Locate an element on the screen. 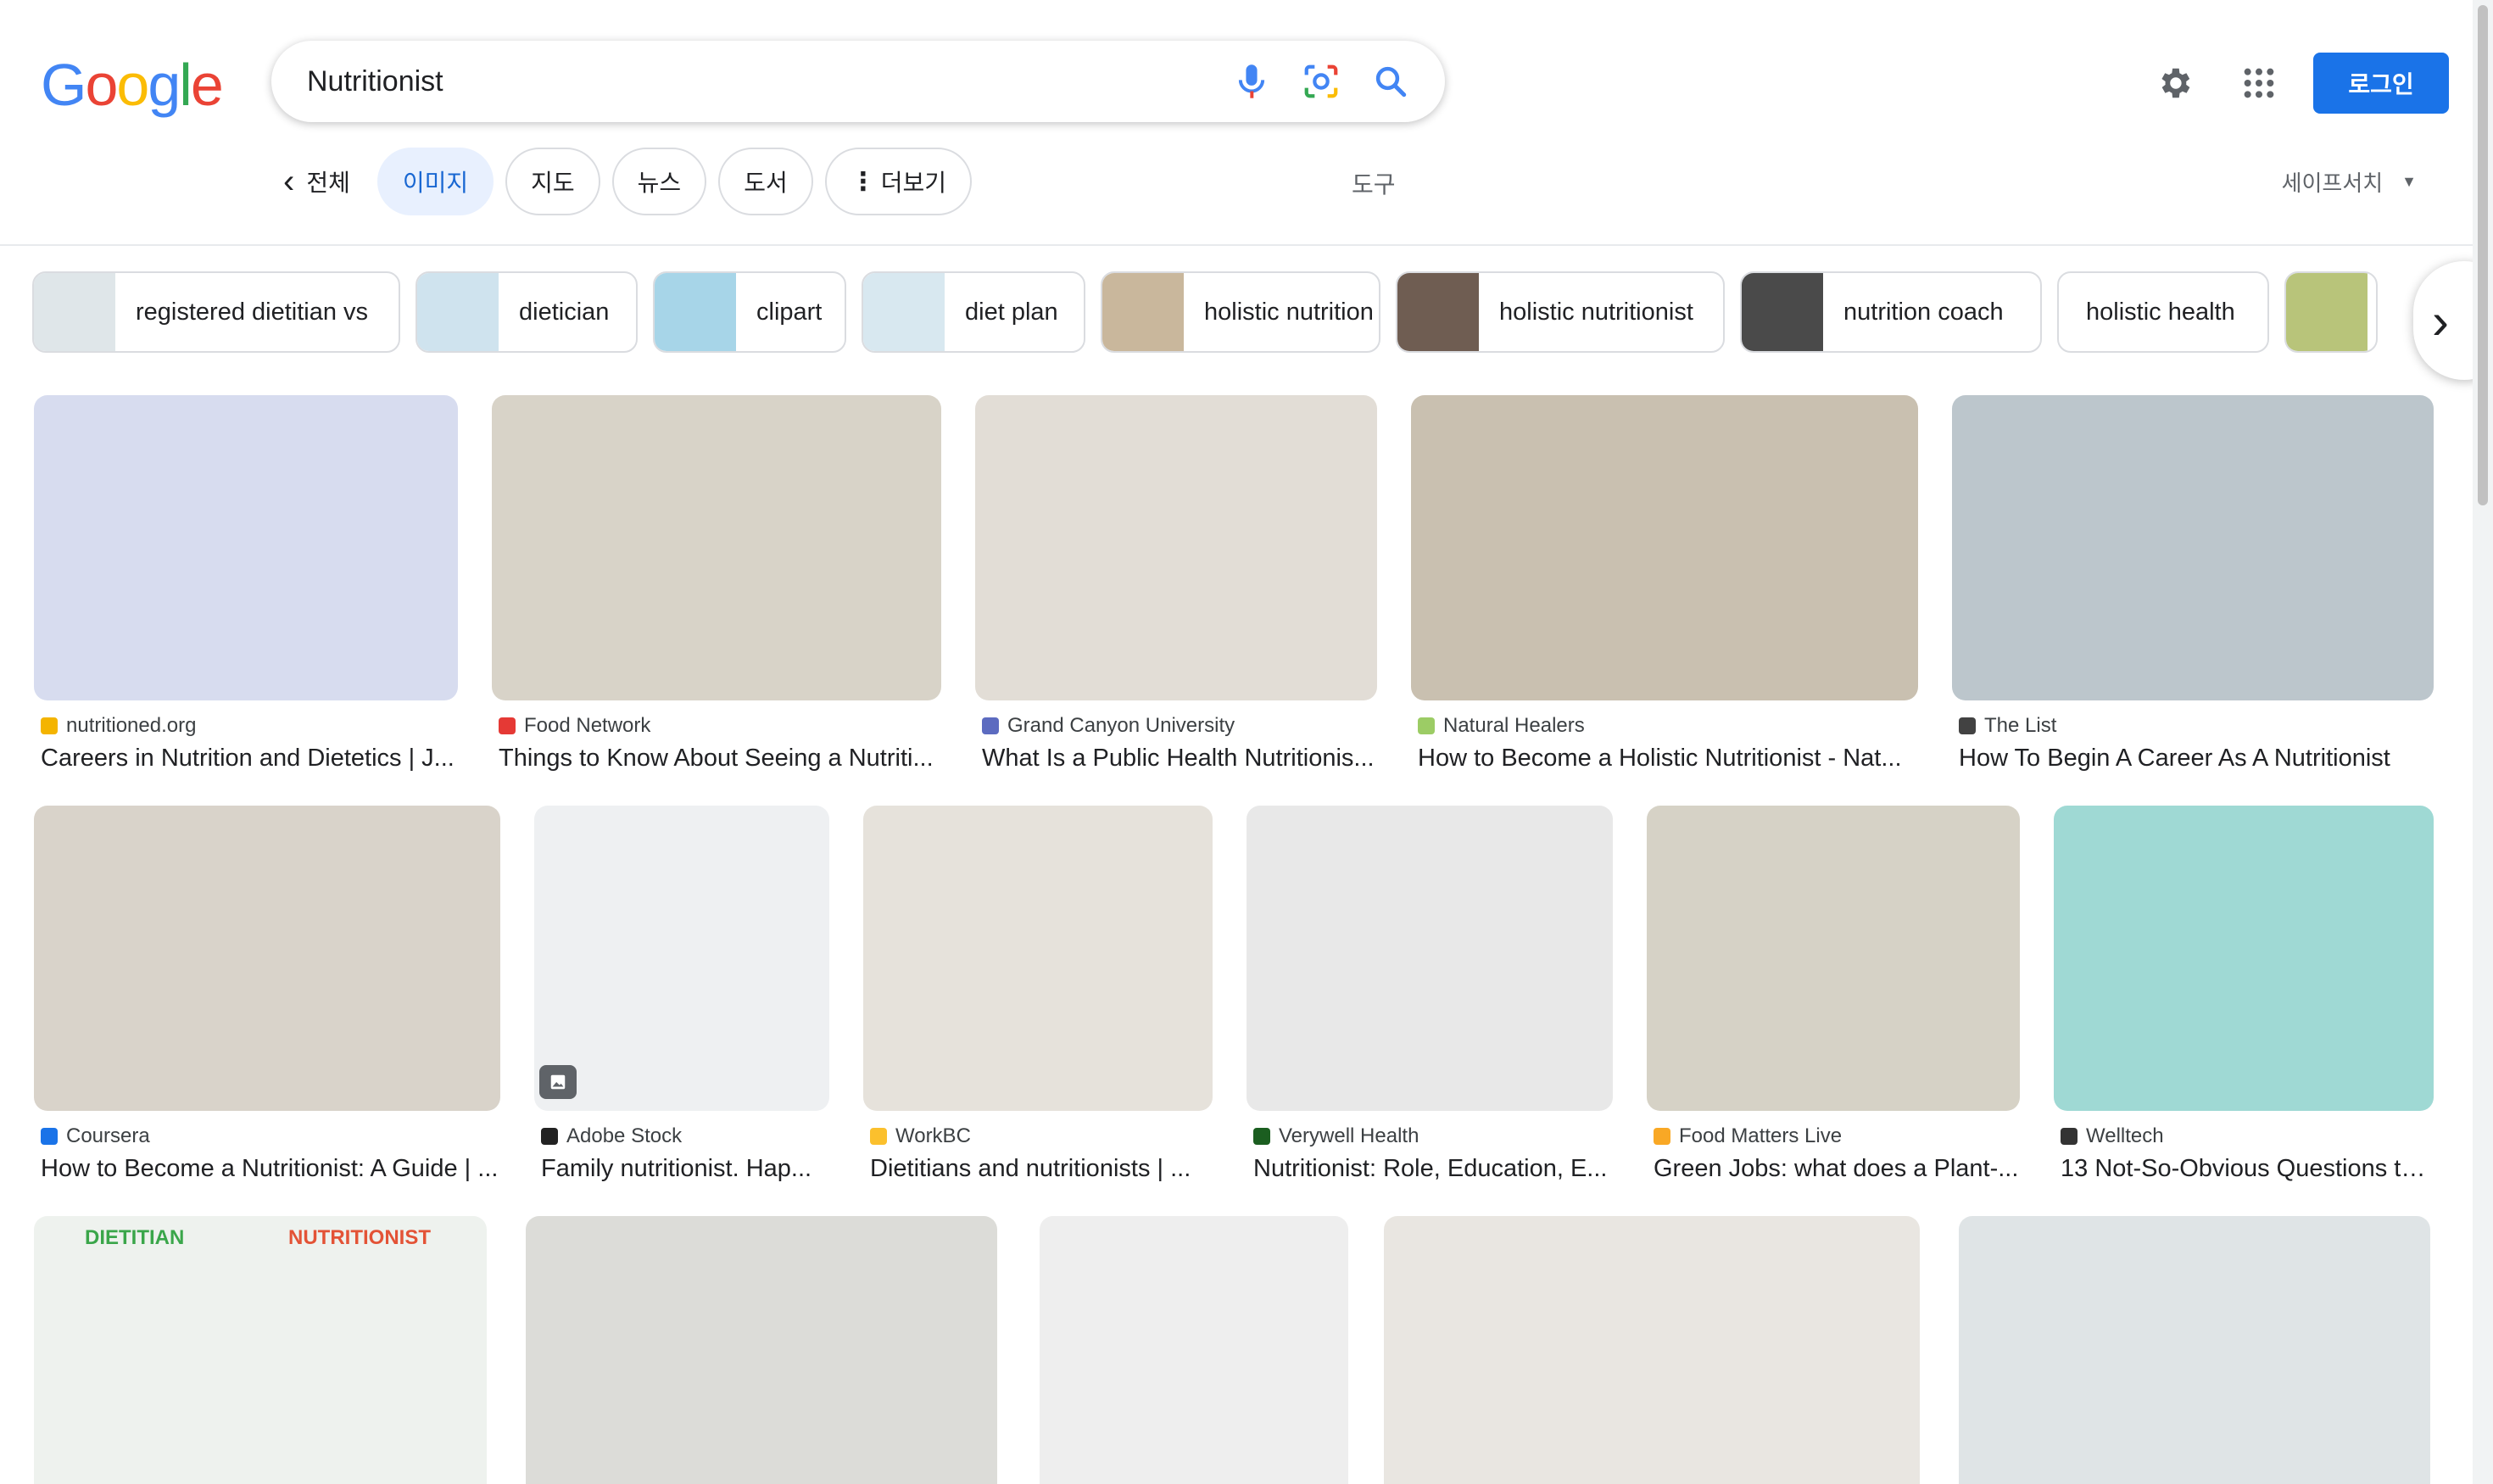 The width and height of the screenshot is (2493, 1484). related-chip: nutrition coach is located at coordinates (1891, 312).